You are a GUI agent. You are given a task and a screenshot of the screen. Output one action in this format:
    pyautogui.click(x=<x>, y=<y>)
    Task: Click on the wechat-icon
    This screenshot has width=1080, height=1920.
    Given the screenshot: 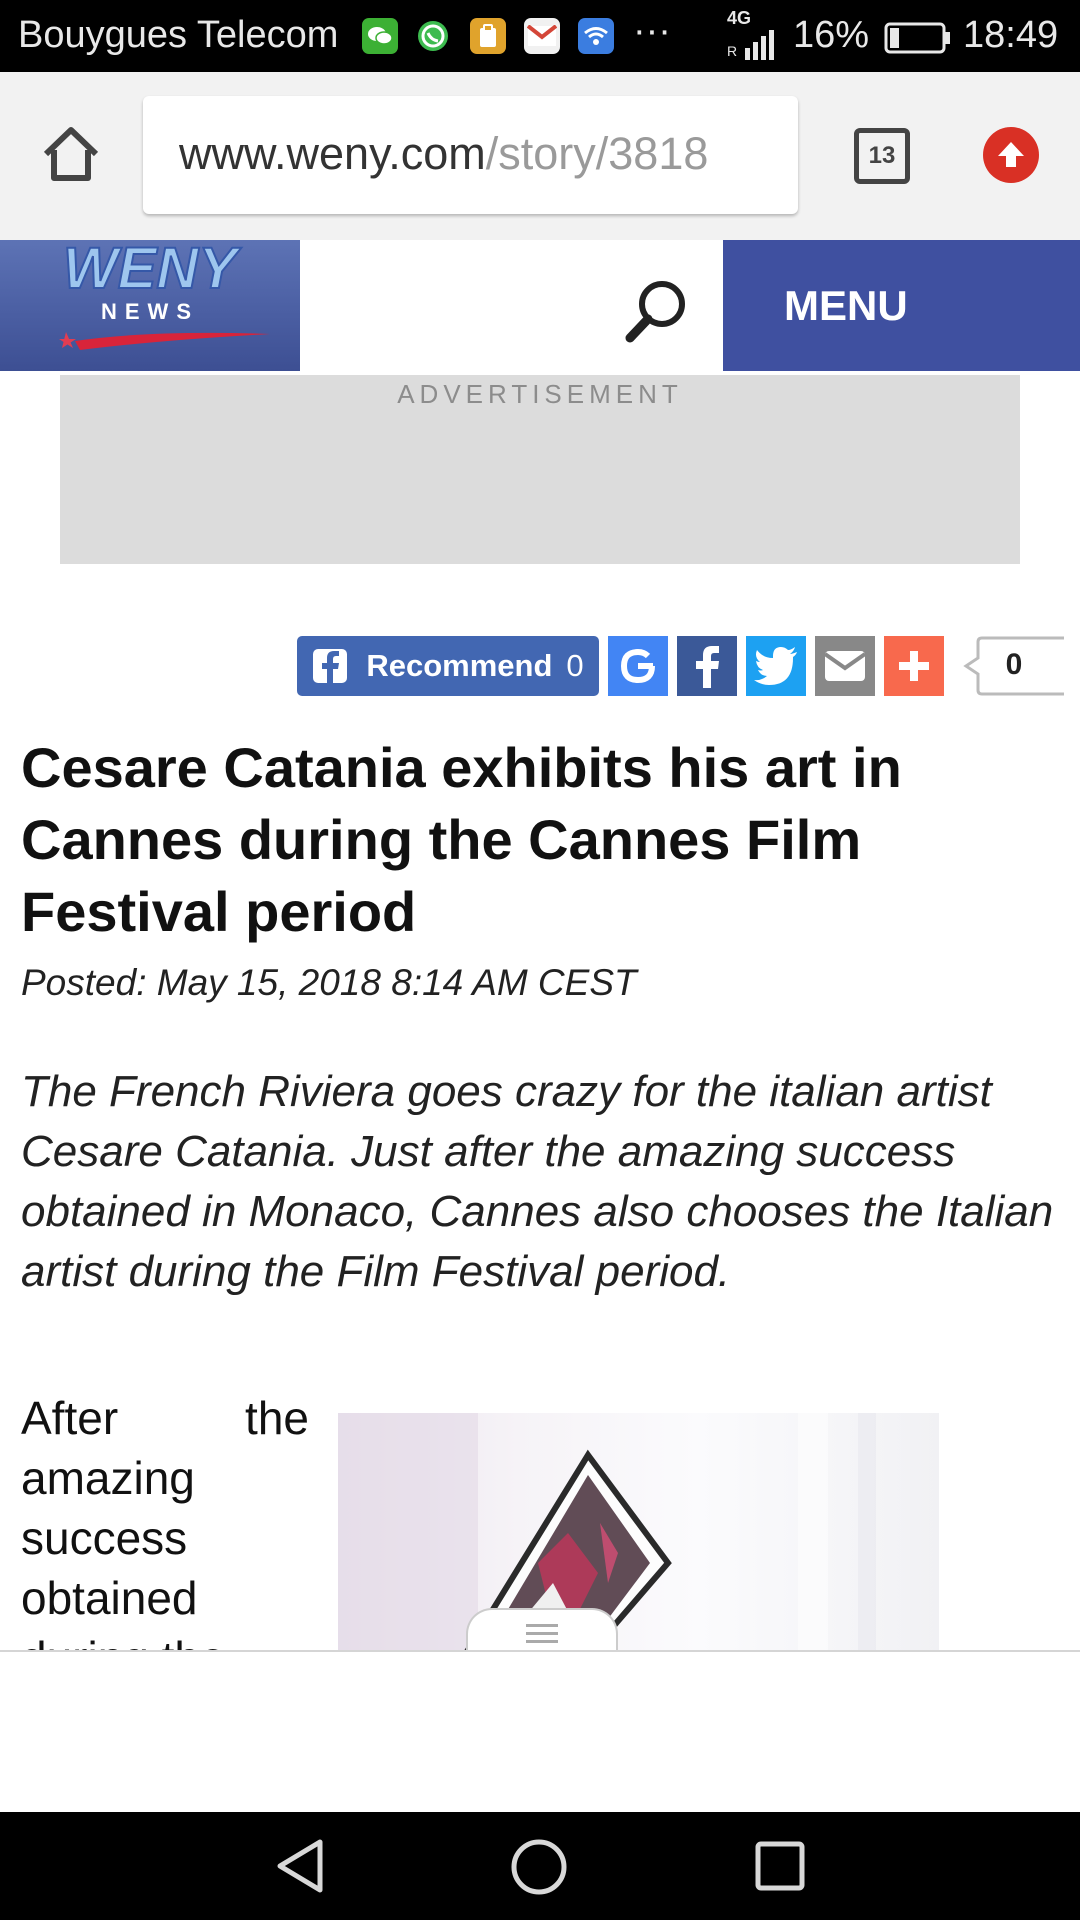 What is the action you would take?
    pyautogui.click(x=380, y=36)
    